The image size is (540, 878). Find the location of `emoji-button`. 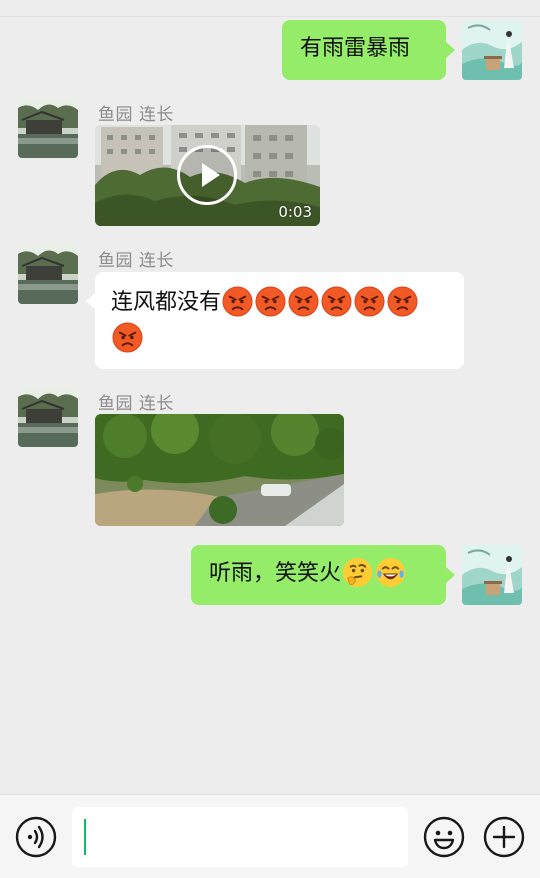

emoji-button is located at coordinates (444, 837).